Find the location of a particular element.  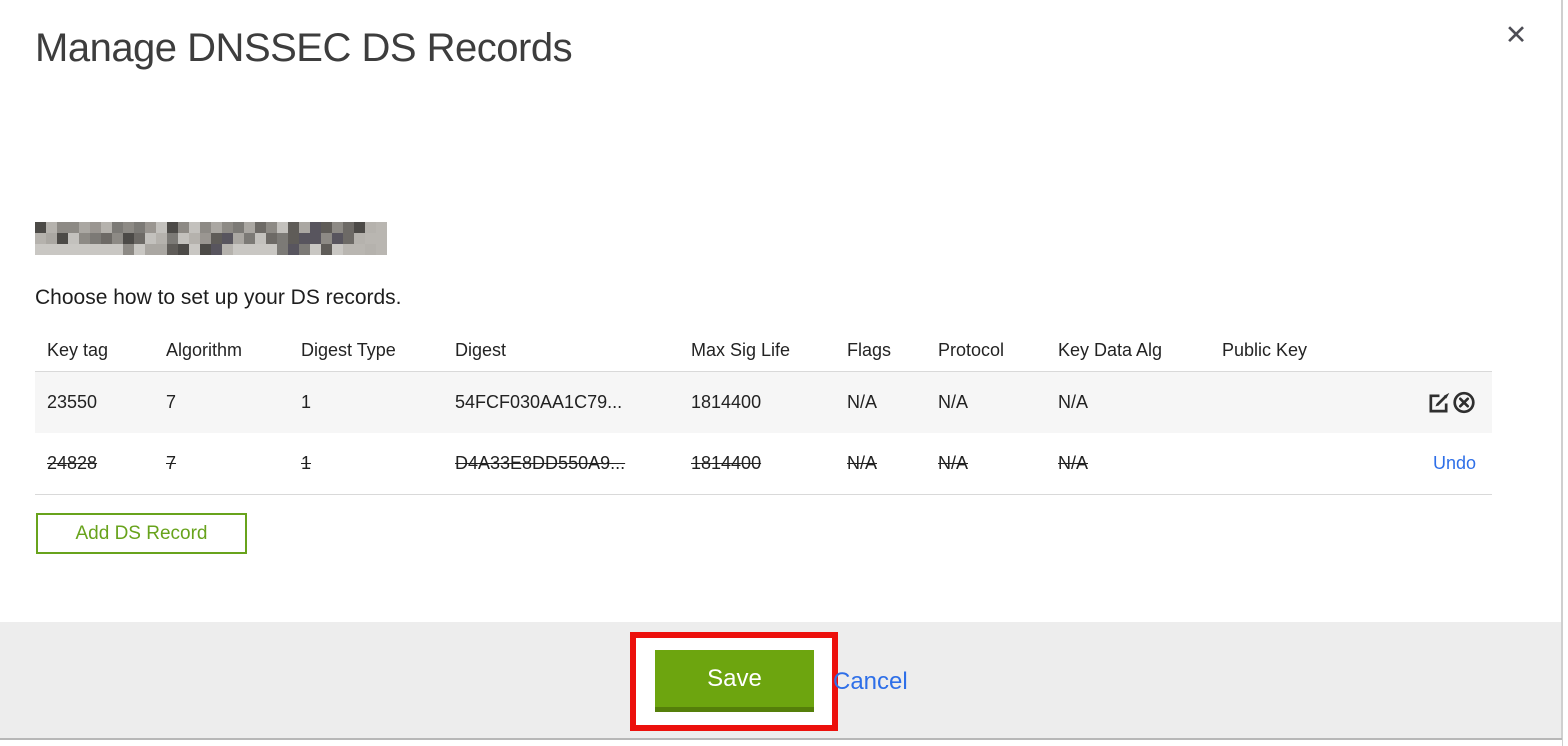

col-header-flags: Flags is located at coordinates (869, 350).